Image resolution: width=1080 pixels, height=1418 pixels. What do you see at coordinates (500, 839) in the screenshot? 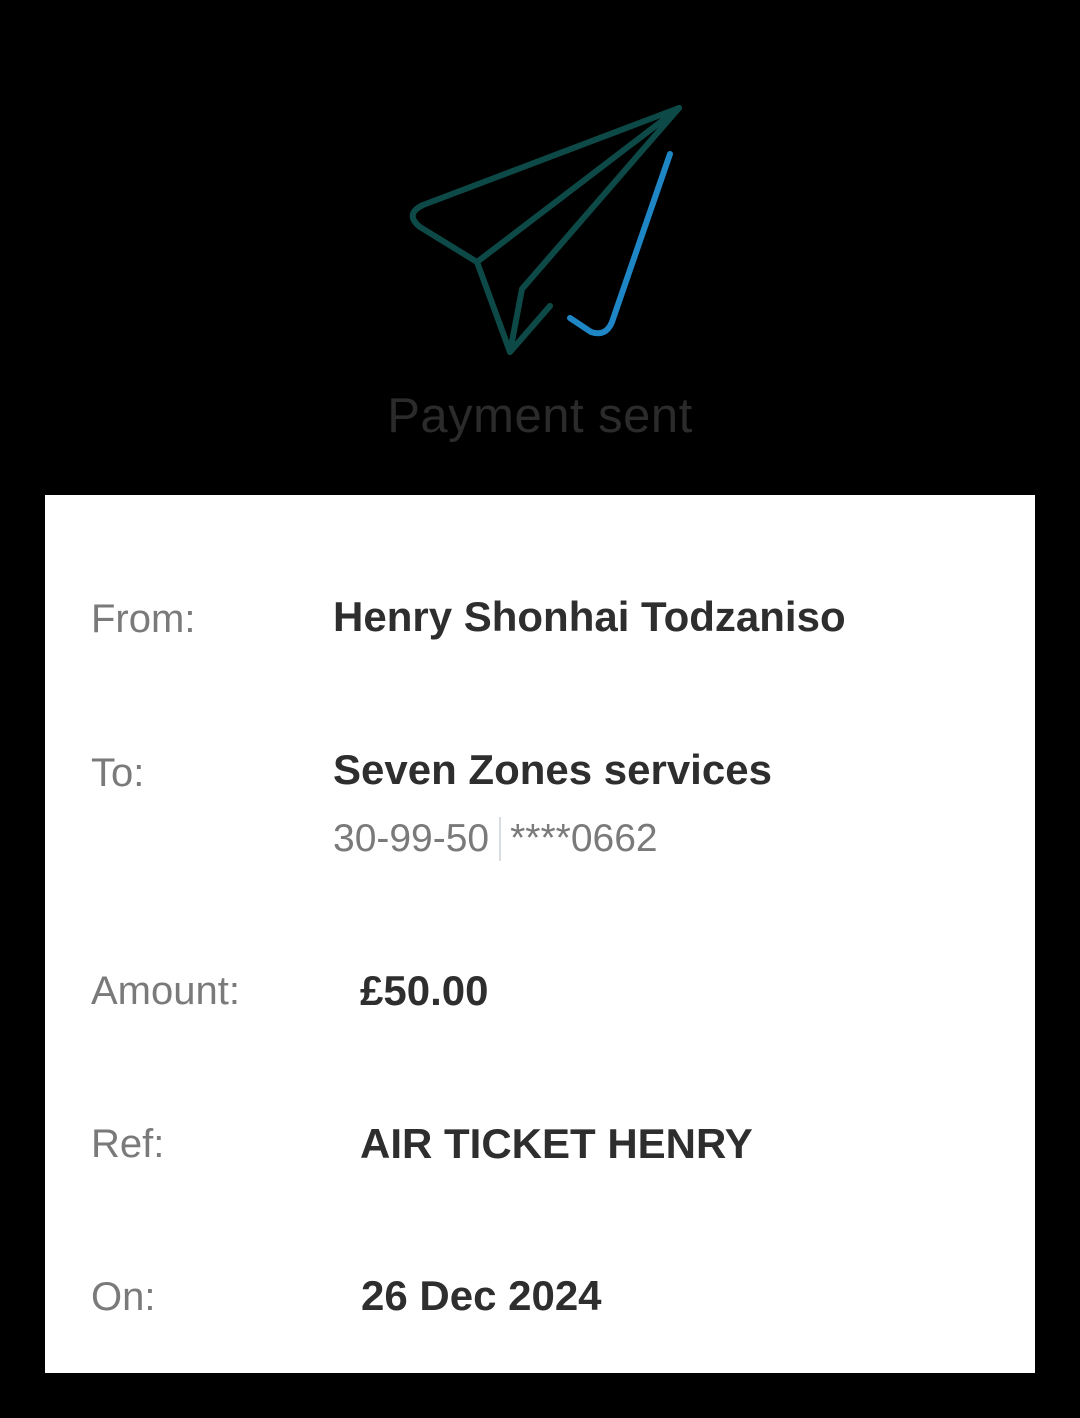
I see `divider` at bounding box center [500, 839].